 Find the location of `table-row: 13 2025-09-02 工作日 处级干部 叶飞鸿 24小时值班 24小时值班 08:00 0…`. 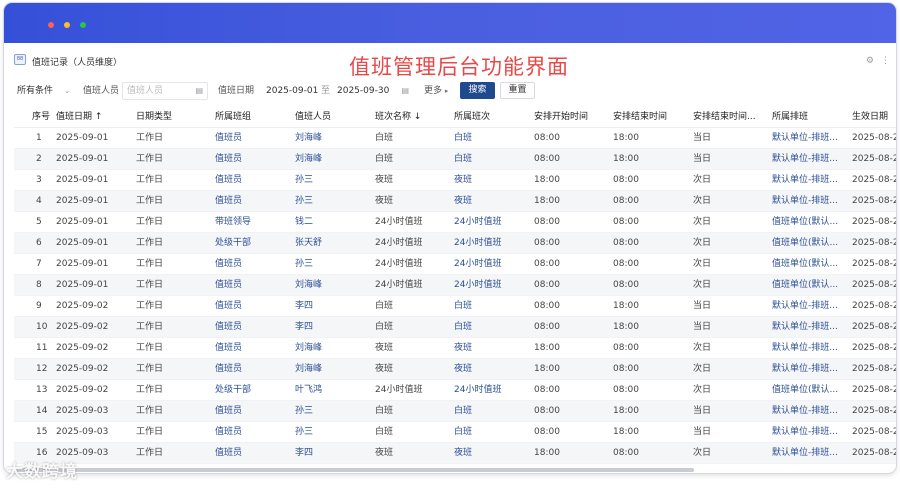

table-row: 13 2025-09-02 工作日 处级干部 叶飞鸿 24小时值班 24小时值班 08:00 0… is located at coordinates (455, 390).